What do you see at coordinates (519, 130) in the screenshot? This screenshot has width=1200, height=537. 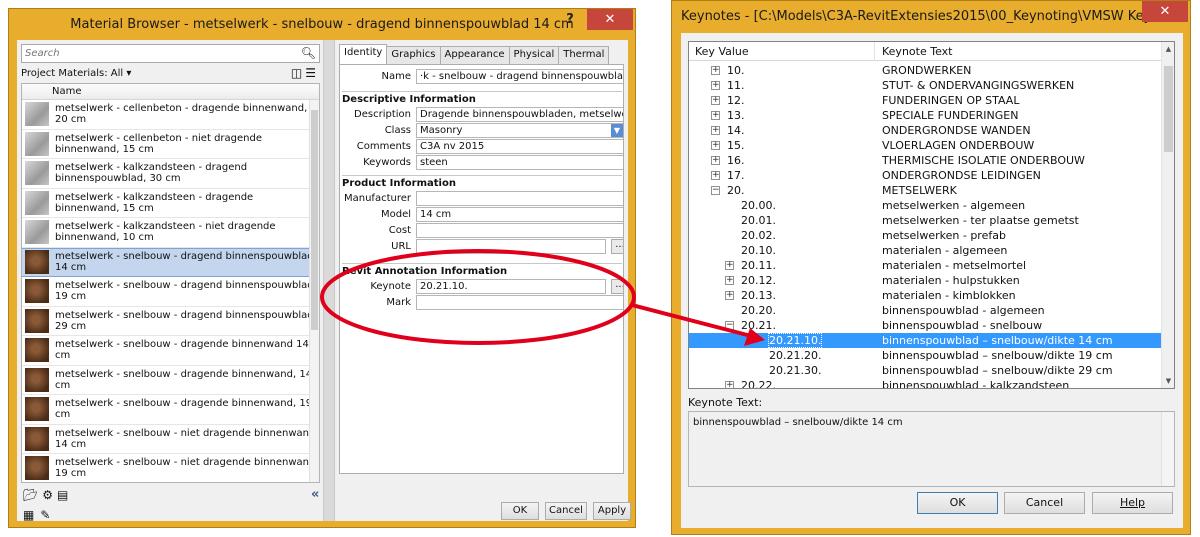 I see `class-dropdown: Masonry ▼` at bounding box center [519, 130].